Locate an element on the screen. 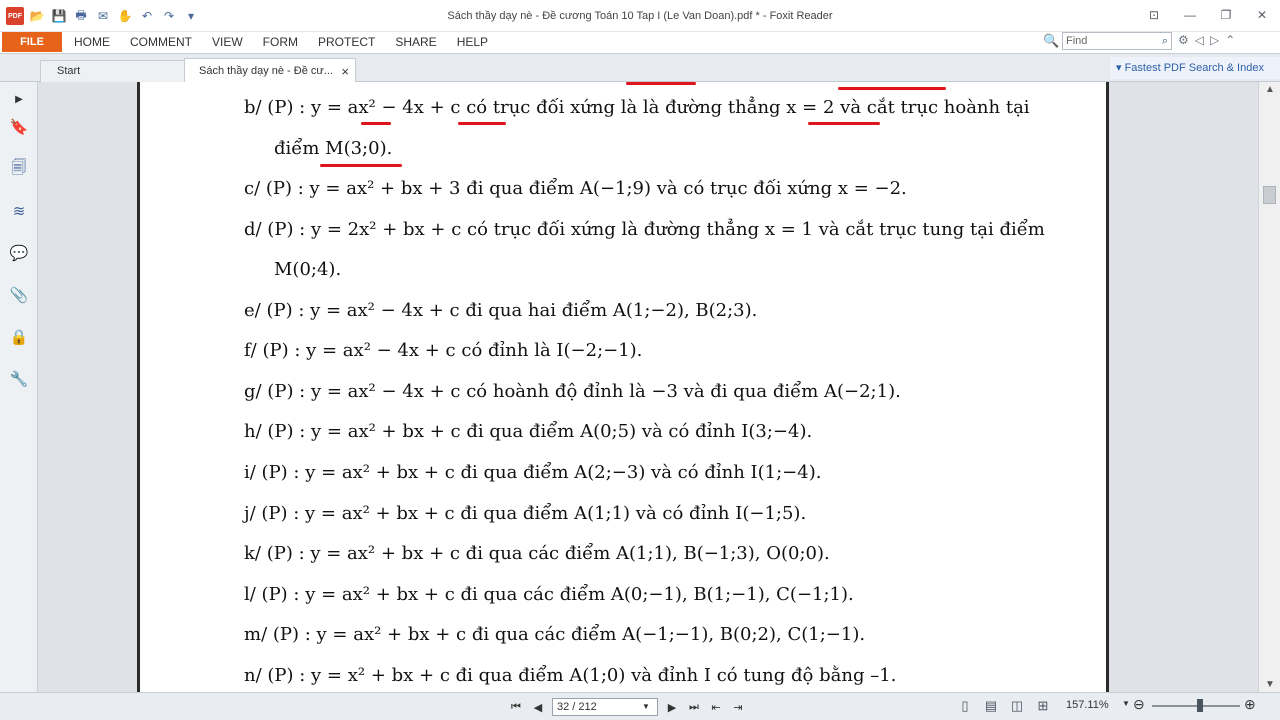  scroll-down-icon: ▼ is located at coordinates (1270, 684).